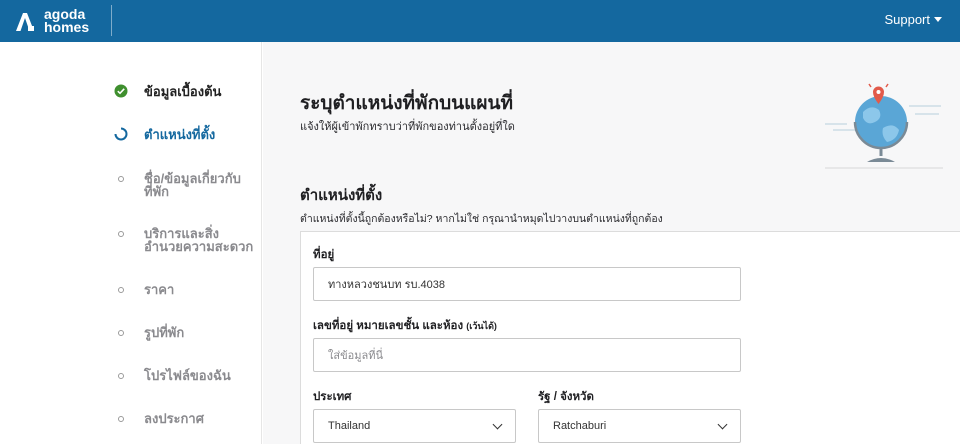 Image resolution: width=960 pixels, height=444 pixels. I want to click on step-label: ตำแหน่งที่ตั้ง, so click(180, 134).